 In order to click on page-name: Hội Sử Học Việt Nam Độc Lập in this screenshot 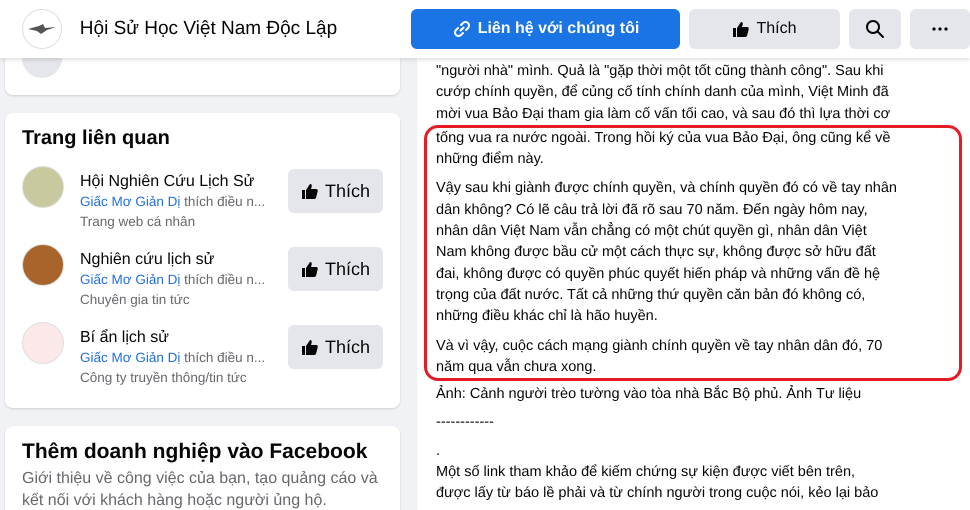, I will do `click(209, 29)`.